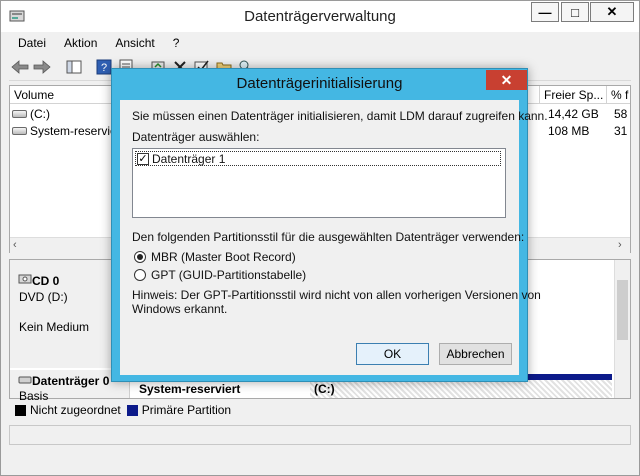 This screenshot has width=640, height=476. I want to click on menu-ansicht: Ansicht, so click(134, 42).